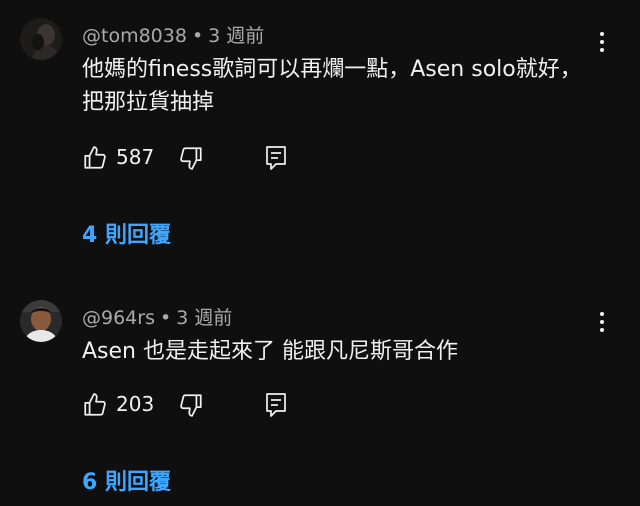 Image resolution: width=640 pixels, height=506 pixels. What do you see at coordinates (157, 316) in the screenshot?
I see `comment-meta: @964rs • 3 週前` at bounding box center [157, 316].